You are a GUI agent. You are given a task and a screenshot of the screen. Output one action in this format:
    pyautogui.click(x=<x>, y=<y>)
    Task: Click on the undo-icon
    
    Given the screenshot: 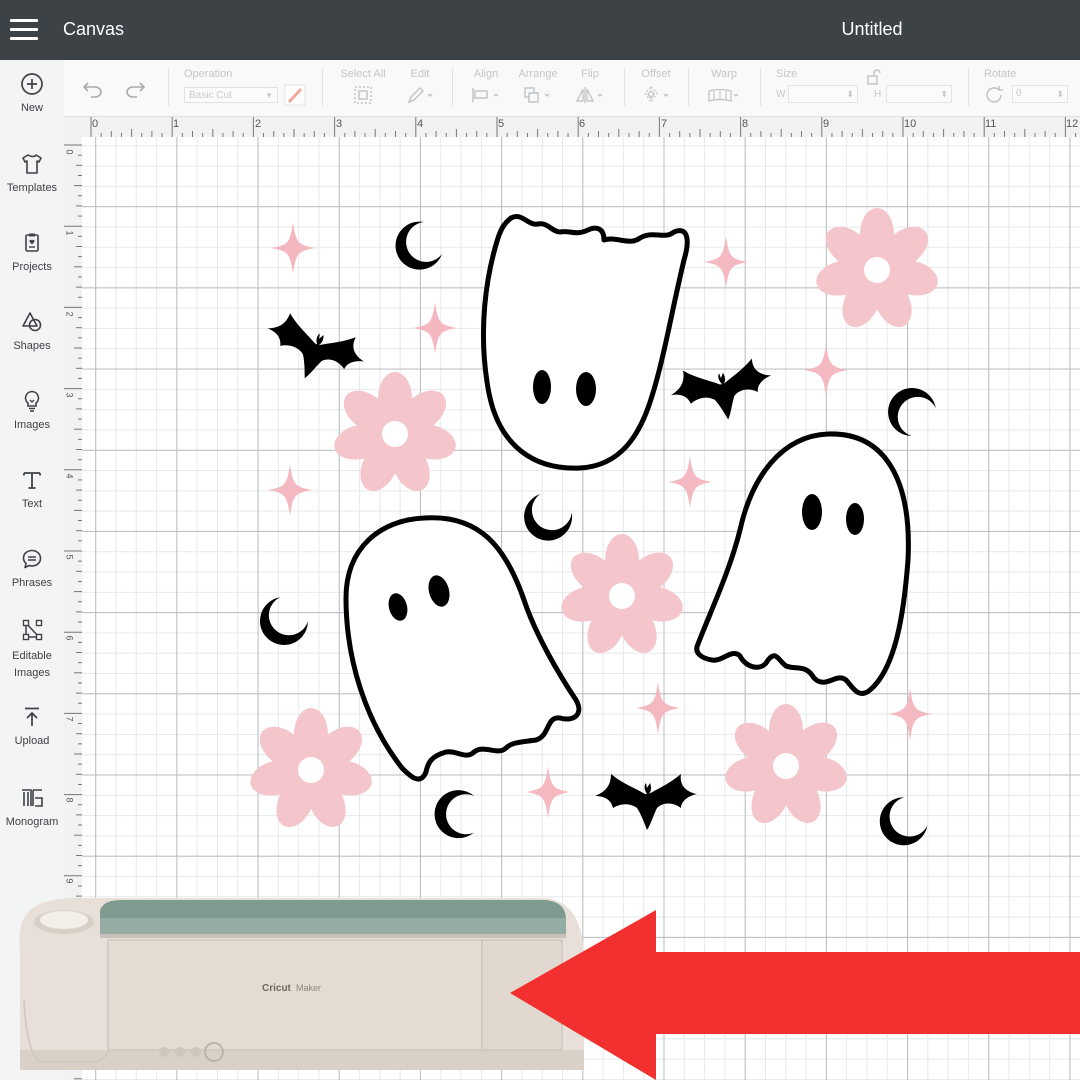 What is the action you would take?
    pyautogui.click(x=93, y=89)
    